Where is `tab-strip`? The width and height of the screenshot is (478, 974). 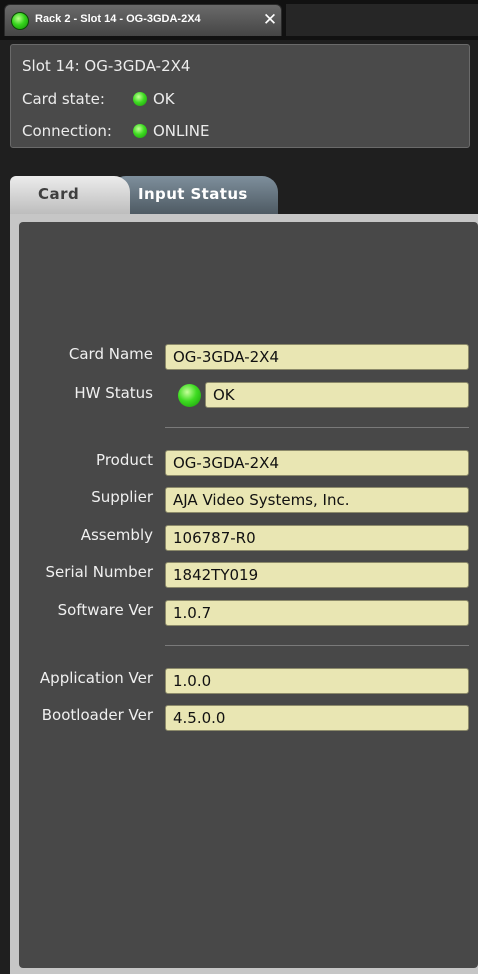 tab-strip is located at coordinates (244, 218).